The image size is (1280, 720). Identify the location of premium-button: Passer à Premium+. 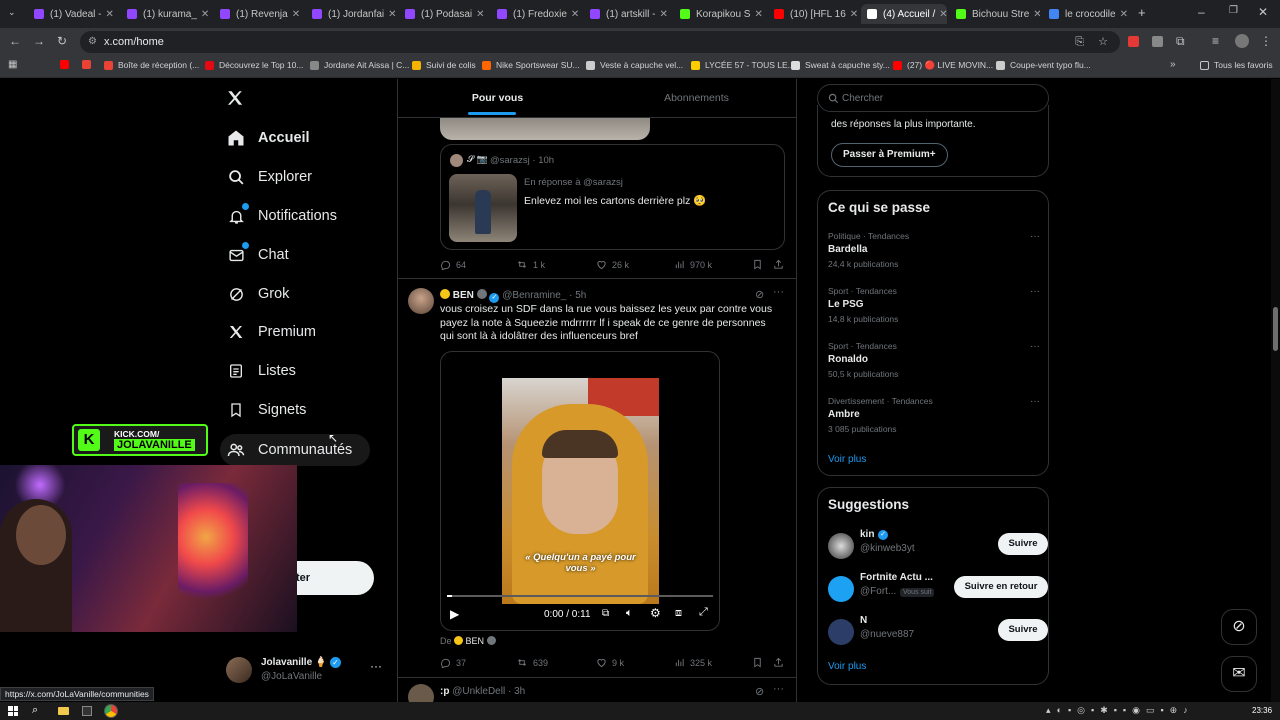
(889, 155).